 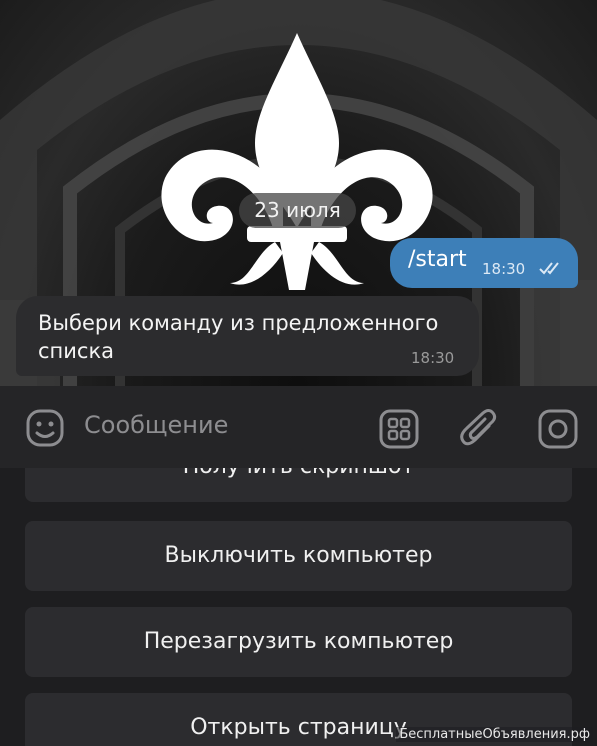 What do you see at coordinates (494, 734) in the screenshot?
I see `watermark: БесплатныеОбъявления.рф` at bounding box center [494, 734].